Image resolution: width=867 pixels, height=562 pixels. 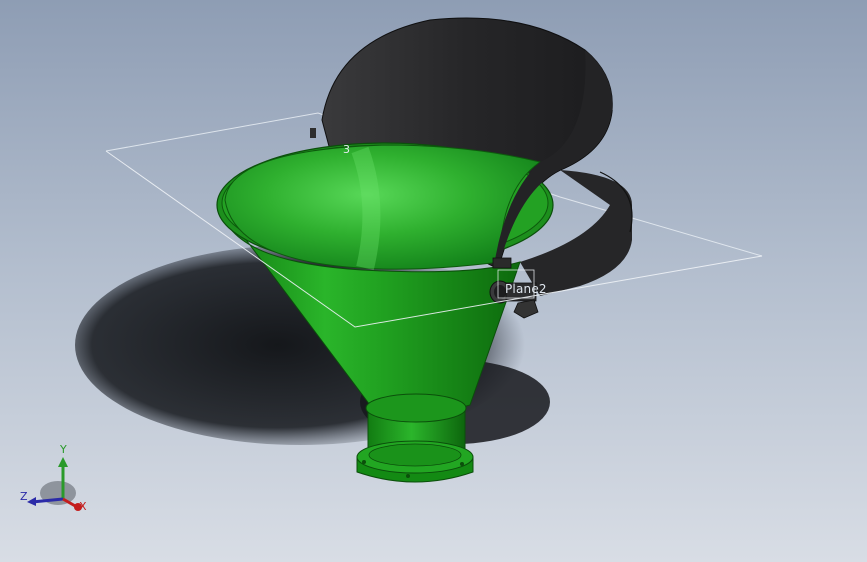 What do you see at coordinates (24, 496) in the screenshot?
I see `z-axis-label: Z` at bounding box center [24, 496].